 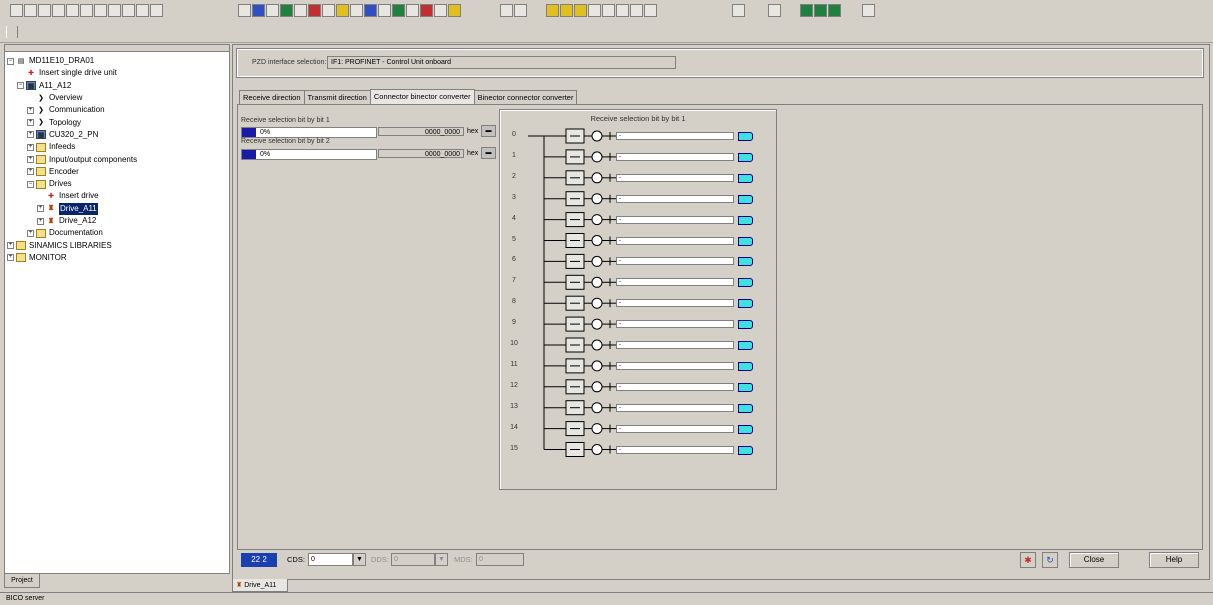 What do you see at coordinates (300, 10) in the screenshot?
I see `tool-5-icon` at bounding box center [300, 10].